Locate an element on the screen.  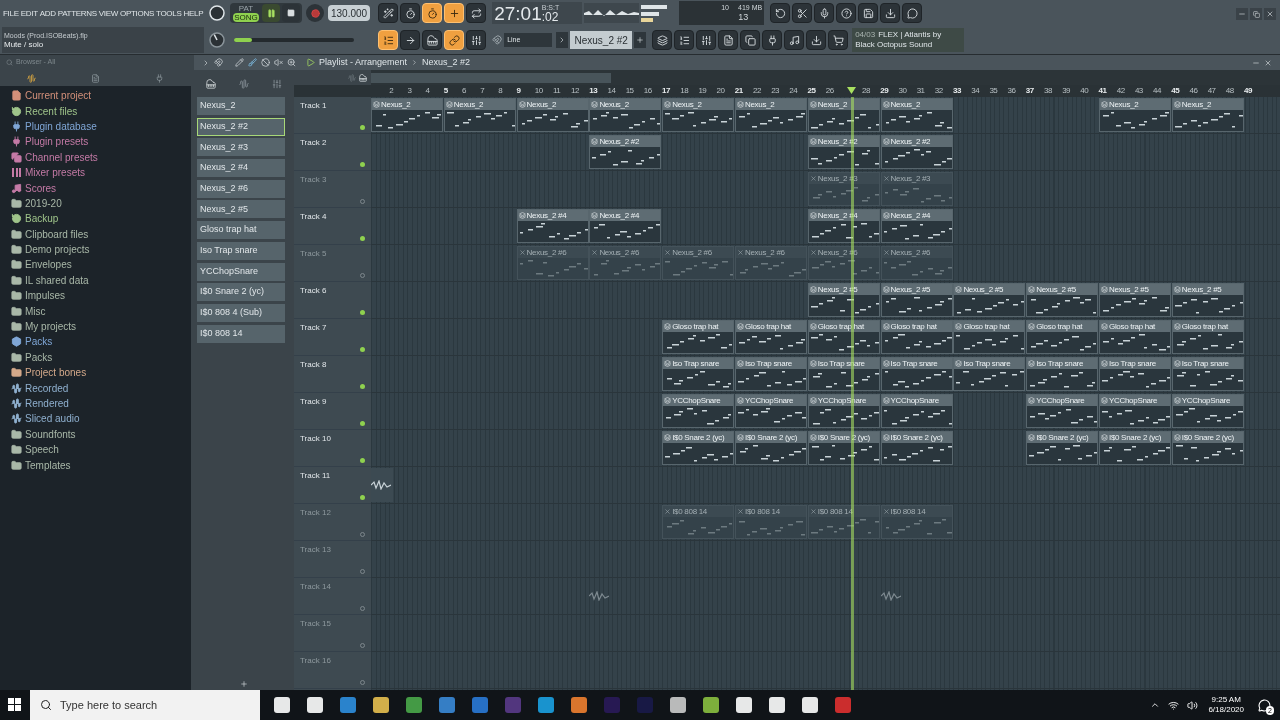
menu-item: VIEW is located at coordinates (108, 13).